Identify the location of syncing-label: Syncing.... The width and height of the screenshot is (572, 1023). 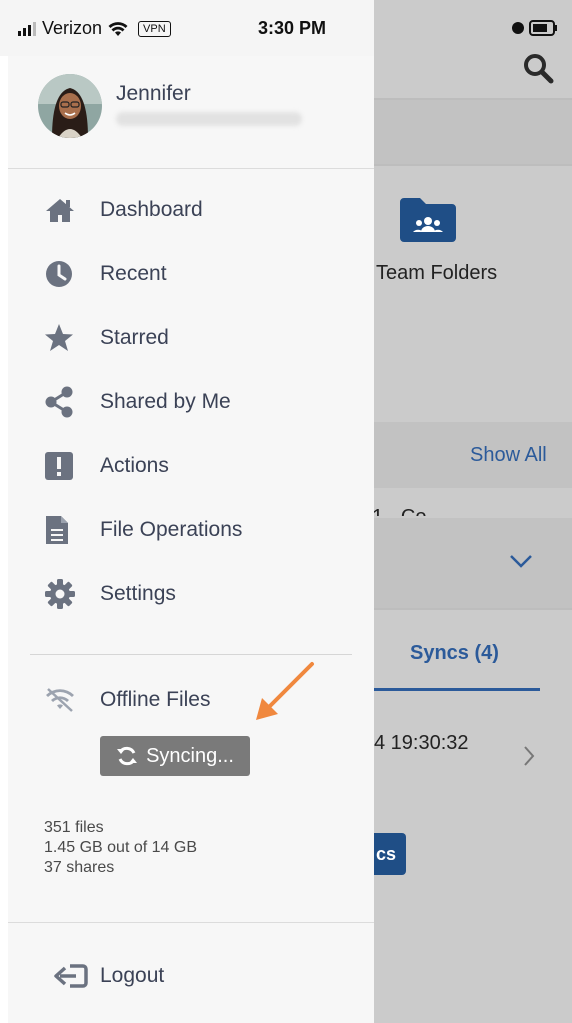
(190, 755).